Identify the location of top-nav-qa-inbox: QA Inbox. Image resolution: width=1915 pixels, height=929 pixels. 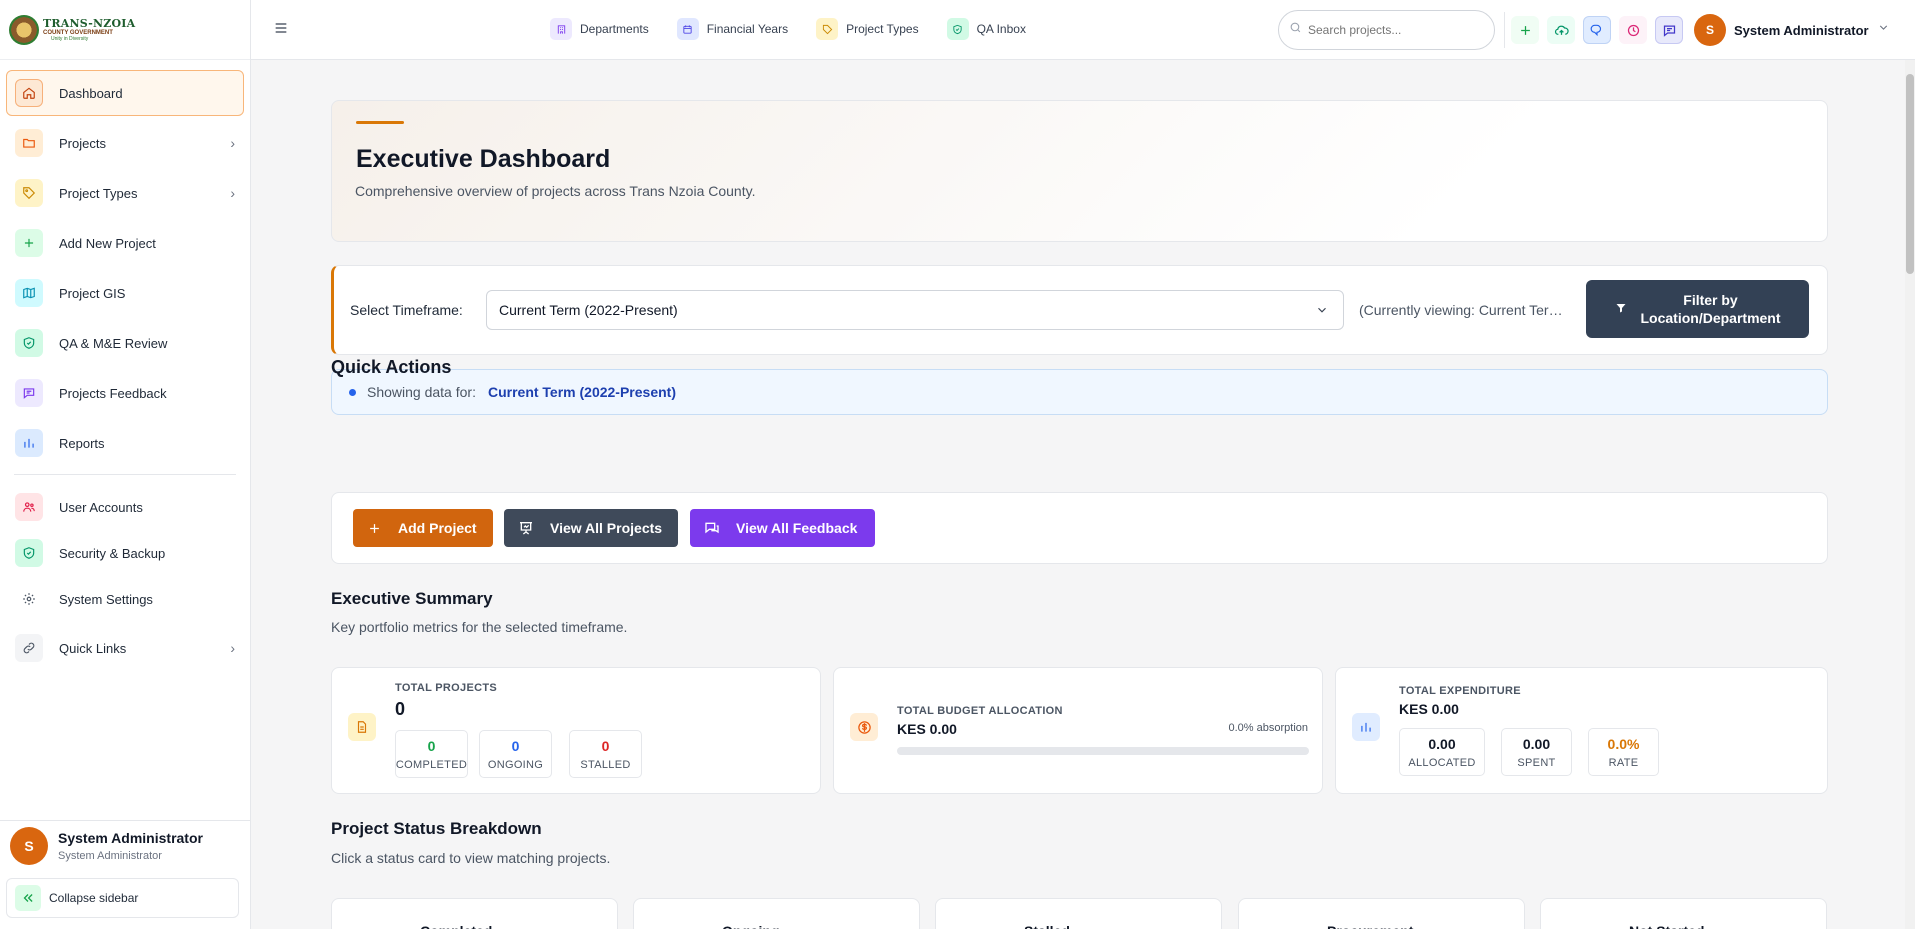
(986, 29).